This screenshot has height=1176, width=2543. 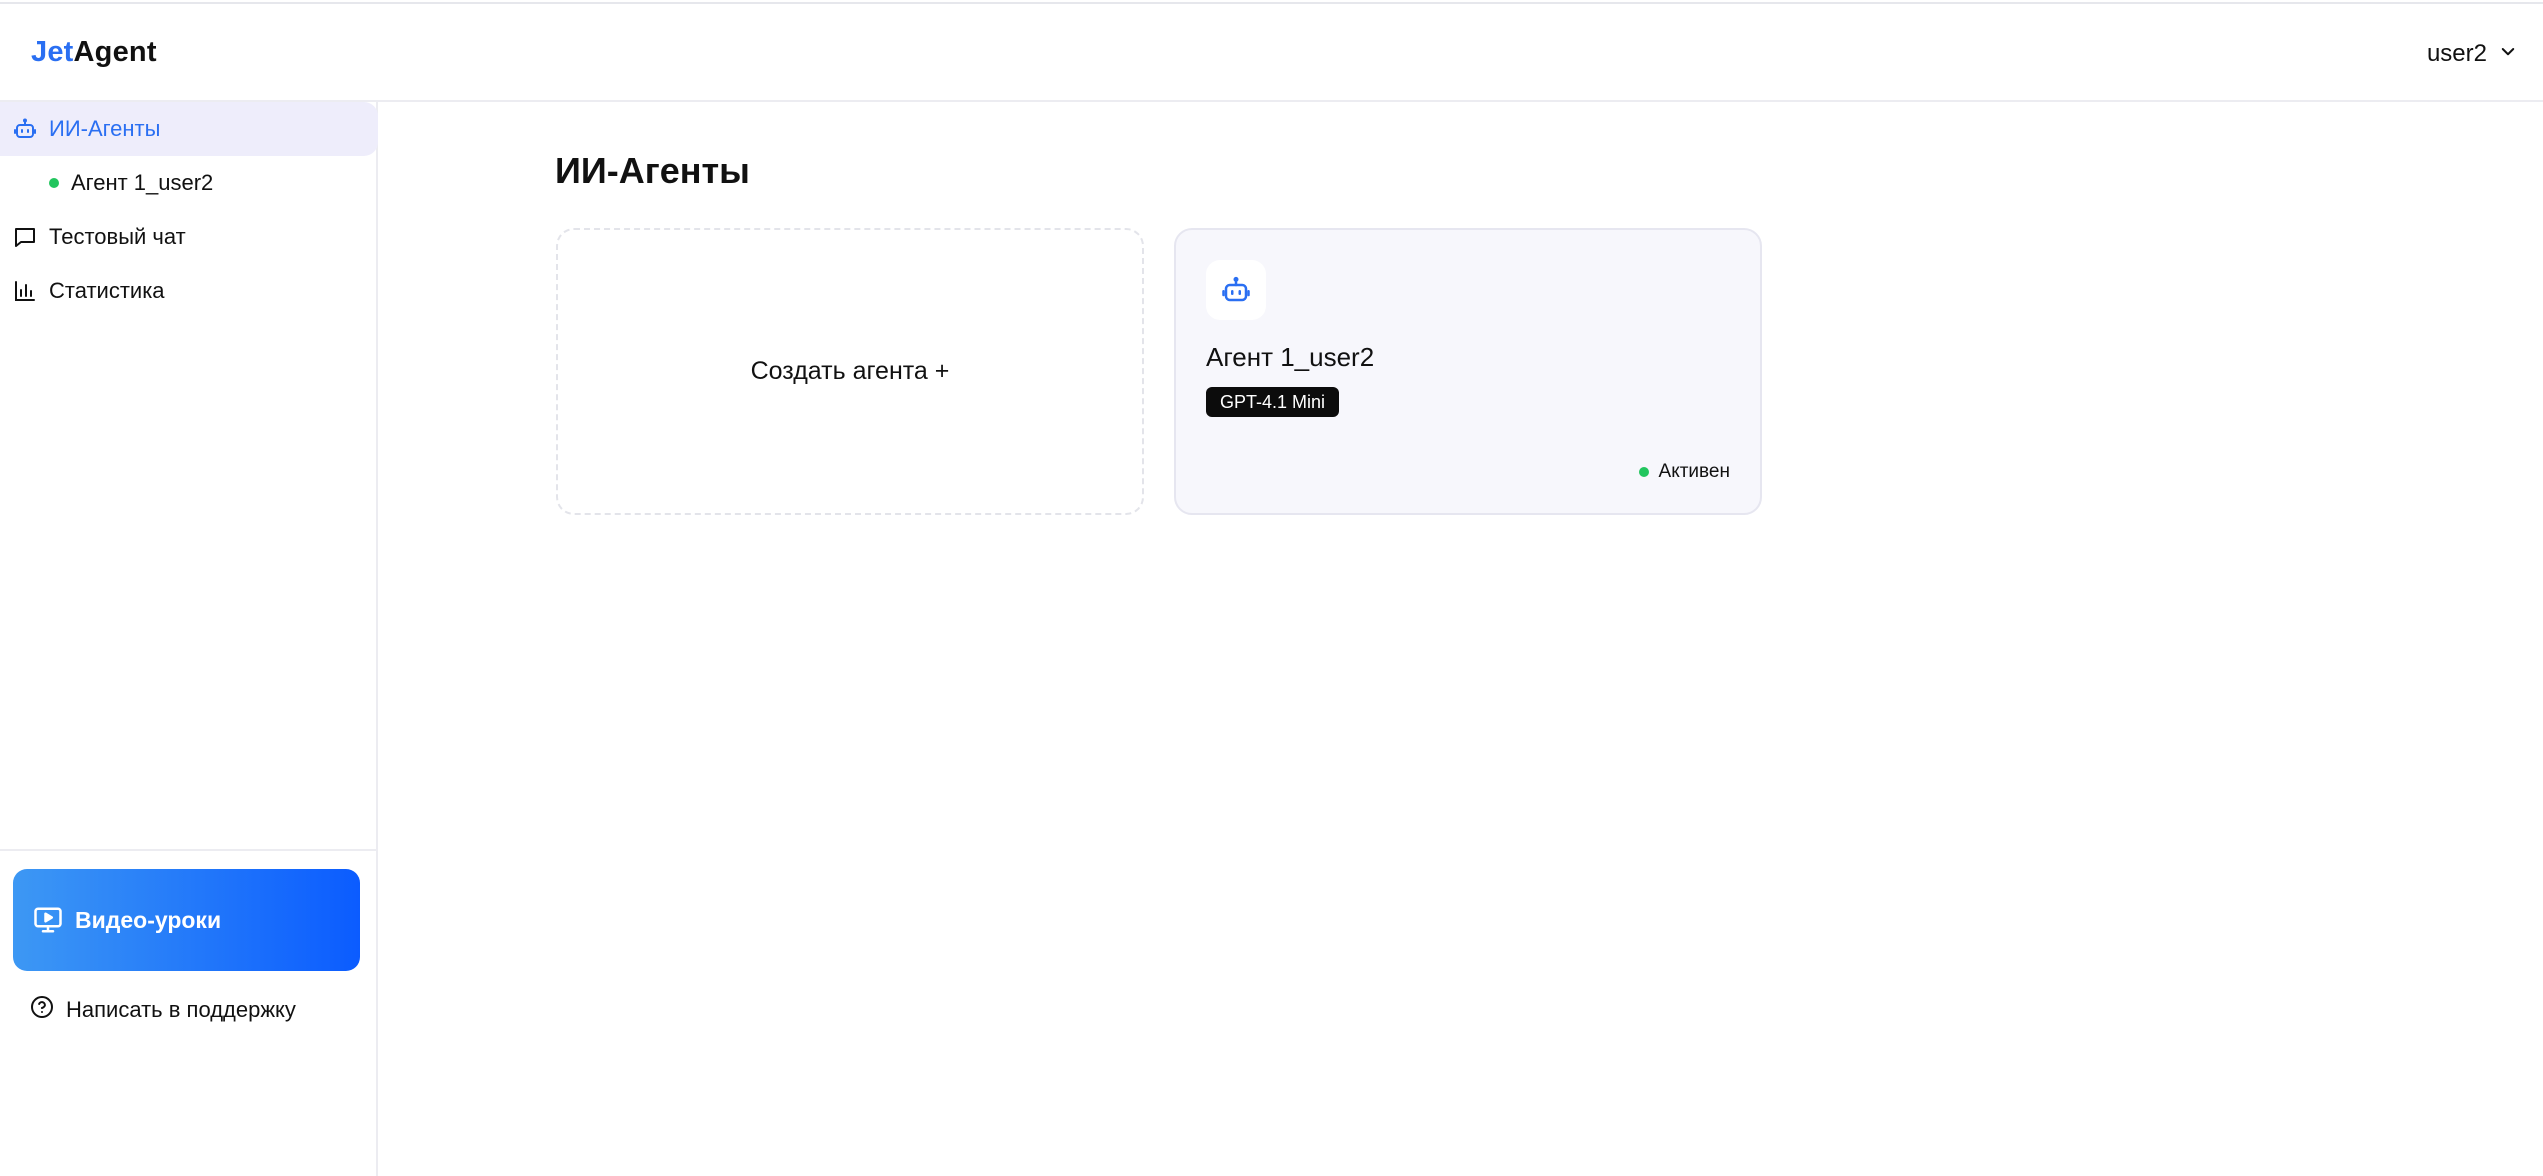 What do you see at coordinates (189, 291) in the screenshot?
I see `sidebar-item-statistics: Статистика` at bounding box center [189, 291].